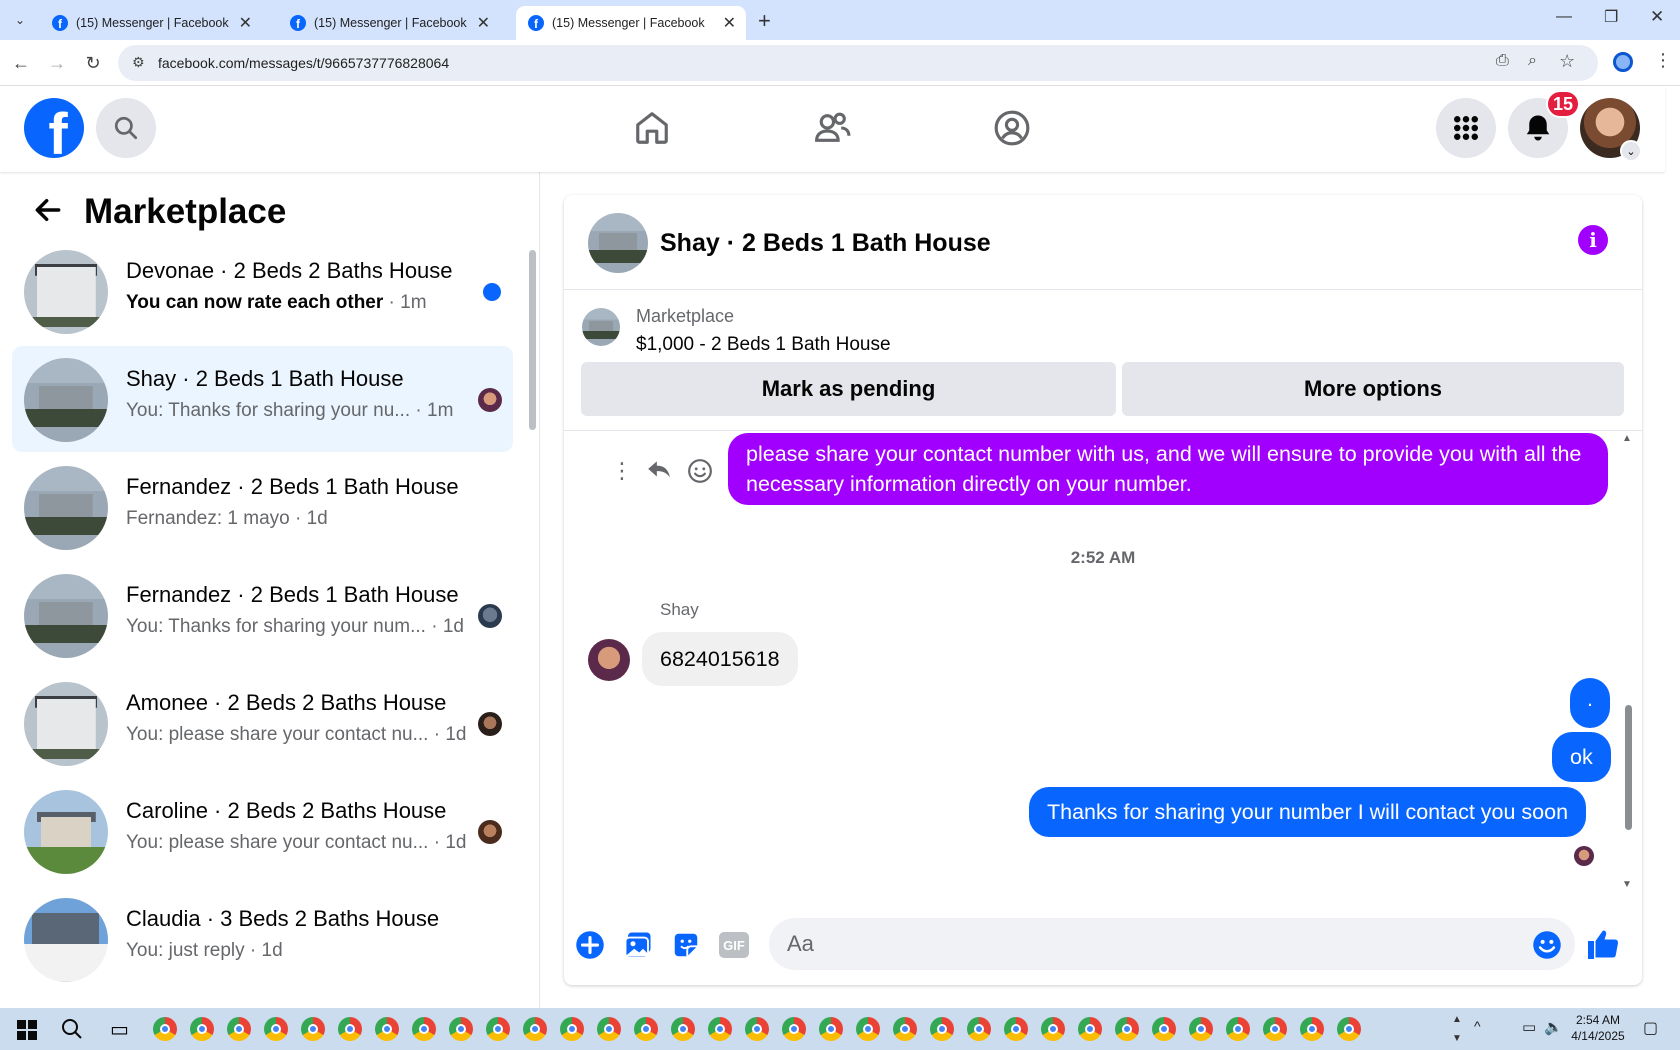  Describe the element at coordinates (618, 243) in the screenshot. I see `chat-listing-avatar` at that location.